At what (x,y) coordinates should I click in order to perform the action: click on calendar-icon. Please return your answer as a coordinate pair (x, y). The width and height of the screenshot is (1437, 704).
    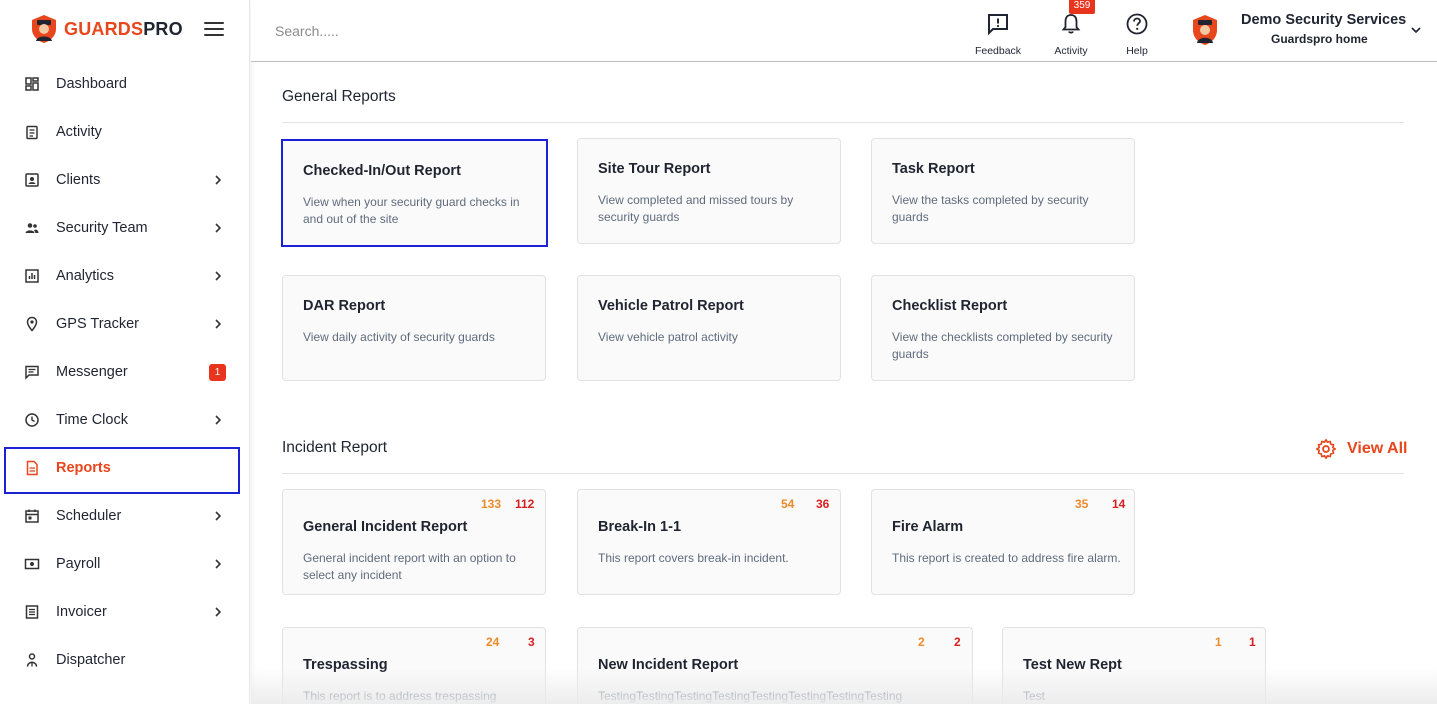
    Looking at the image, I should click on (32, 516).